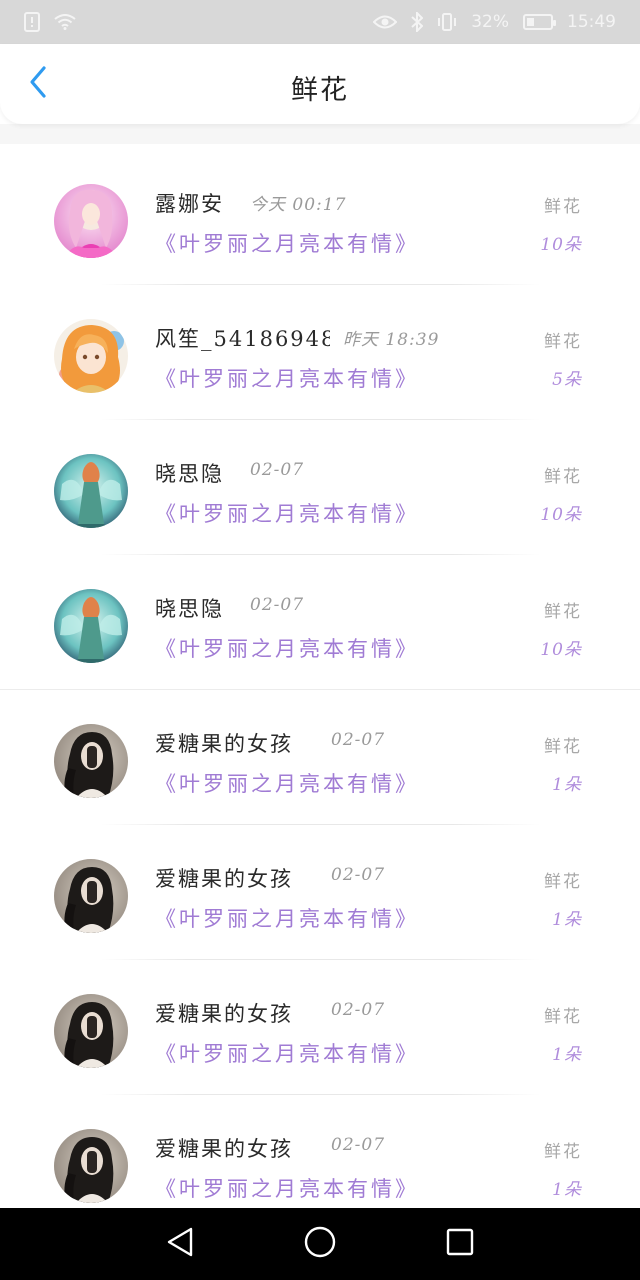 This screenshot has width=640, height=1280. Describe the element at coordinates (189, 203) in the screenshot. I see `user-name: 露娜安` at that location.